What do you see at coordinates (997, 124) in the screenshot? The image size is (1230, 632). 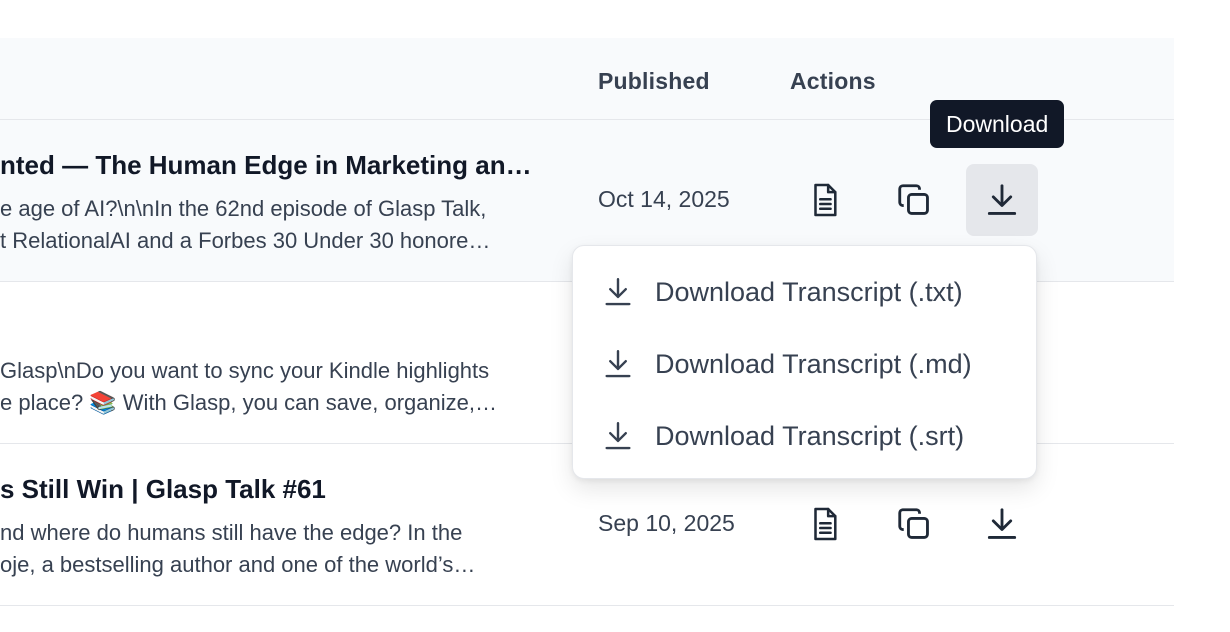 I see `download-tooltip: Download` at bounding box center [997, 124].